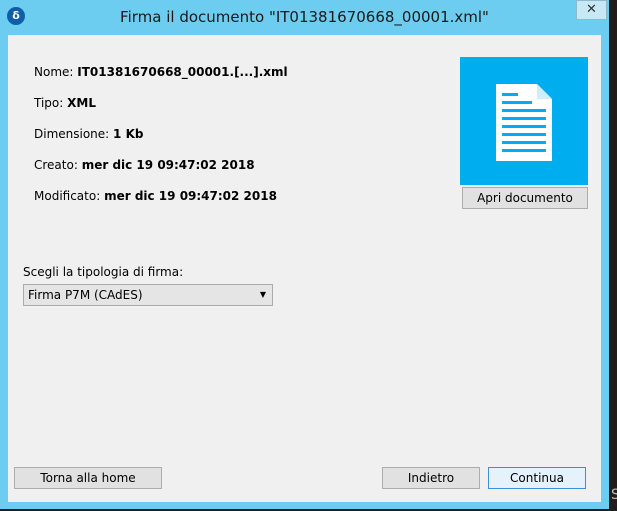  I want to click on file-name-label: Nome:, so click(54, 72).